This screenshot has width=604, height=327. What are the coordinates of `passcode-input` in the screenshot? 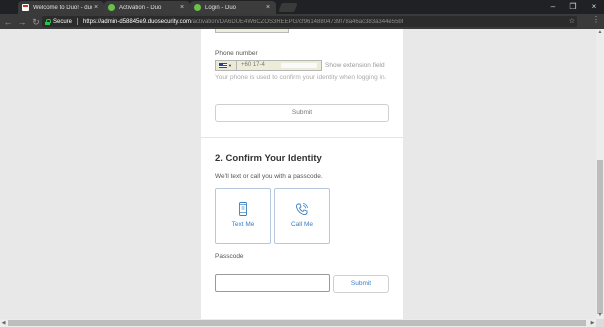 It's located at (272, 283).